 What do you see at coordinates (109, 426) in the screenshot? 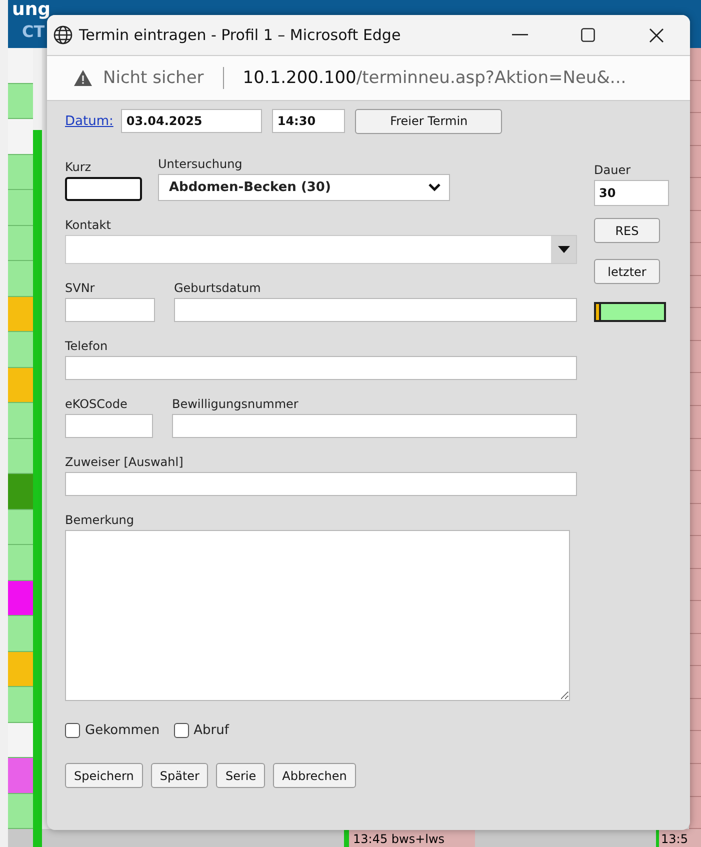
I see `ekos-code-field` at bounding box center [109, 426].